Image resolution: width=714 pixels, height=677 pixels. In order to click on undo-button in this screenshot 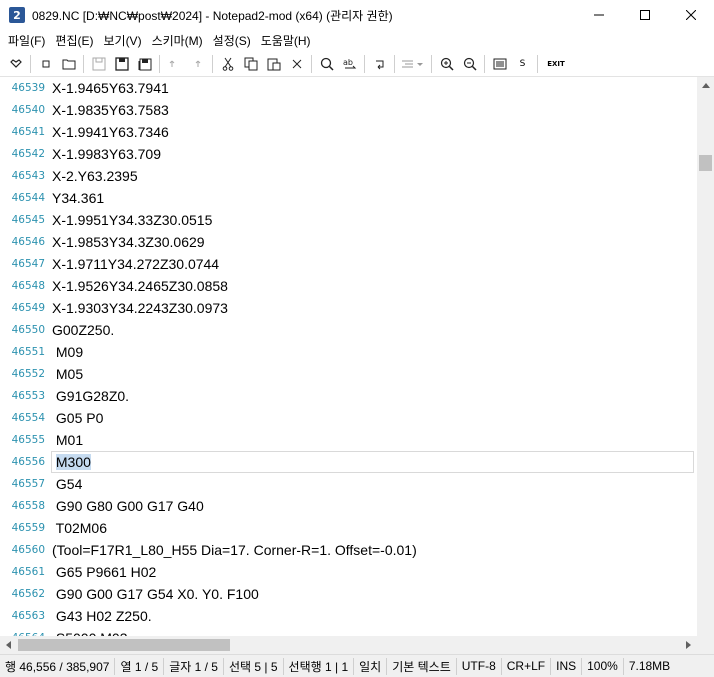, I will do `click(174, 64)`.